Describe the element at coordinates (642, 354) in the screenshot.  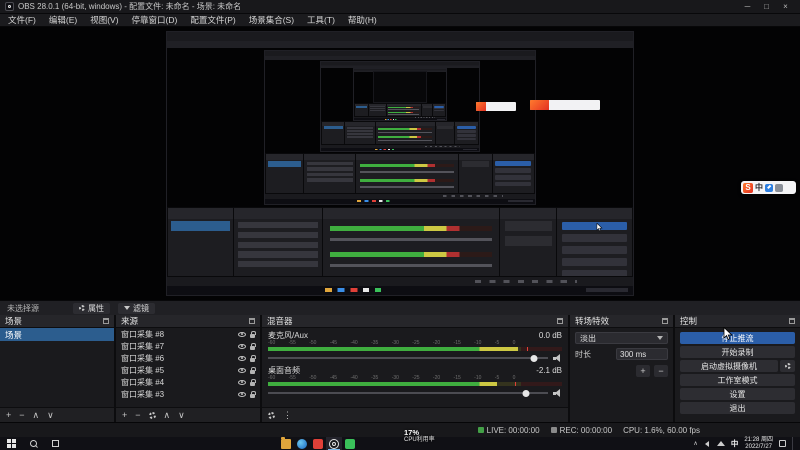
I see `duration-input: 300 ms` at that location.